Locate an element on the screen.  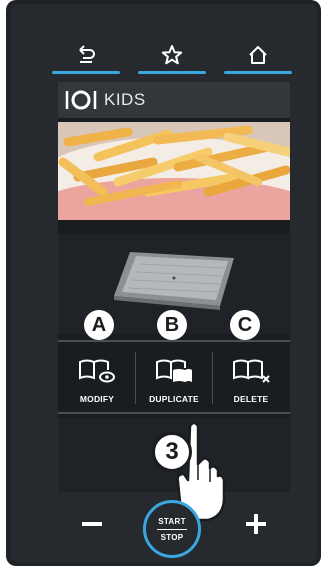
program-title: KIDS is located at coordinates (125, 99).